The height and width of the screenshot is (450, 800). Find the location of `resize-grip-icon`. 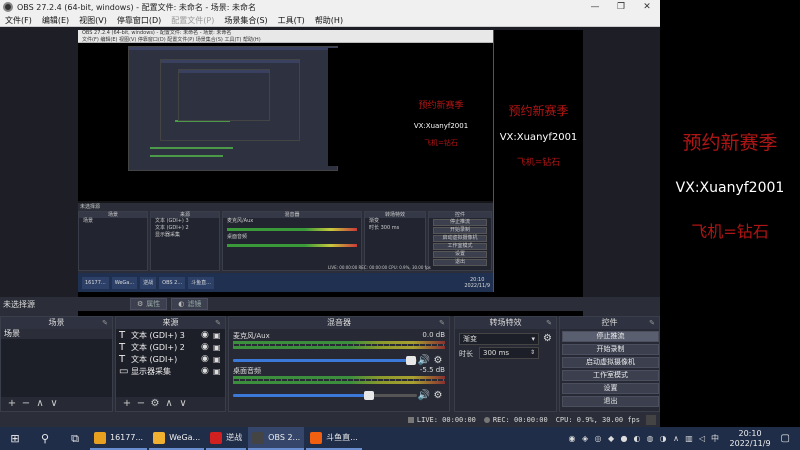

resize-grip-icon is located at coordinates (651, 419).